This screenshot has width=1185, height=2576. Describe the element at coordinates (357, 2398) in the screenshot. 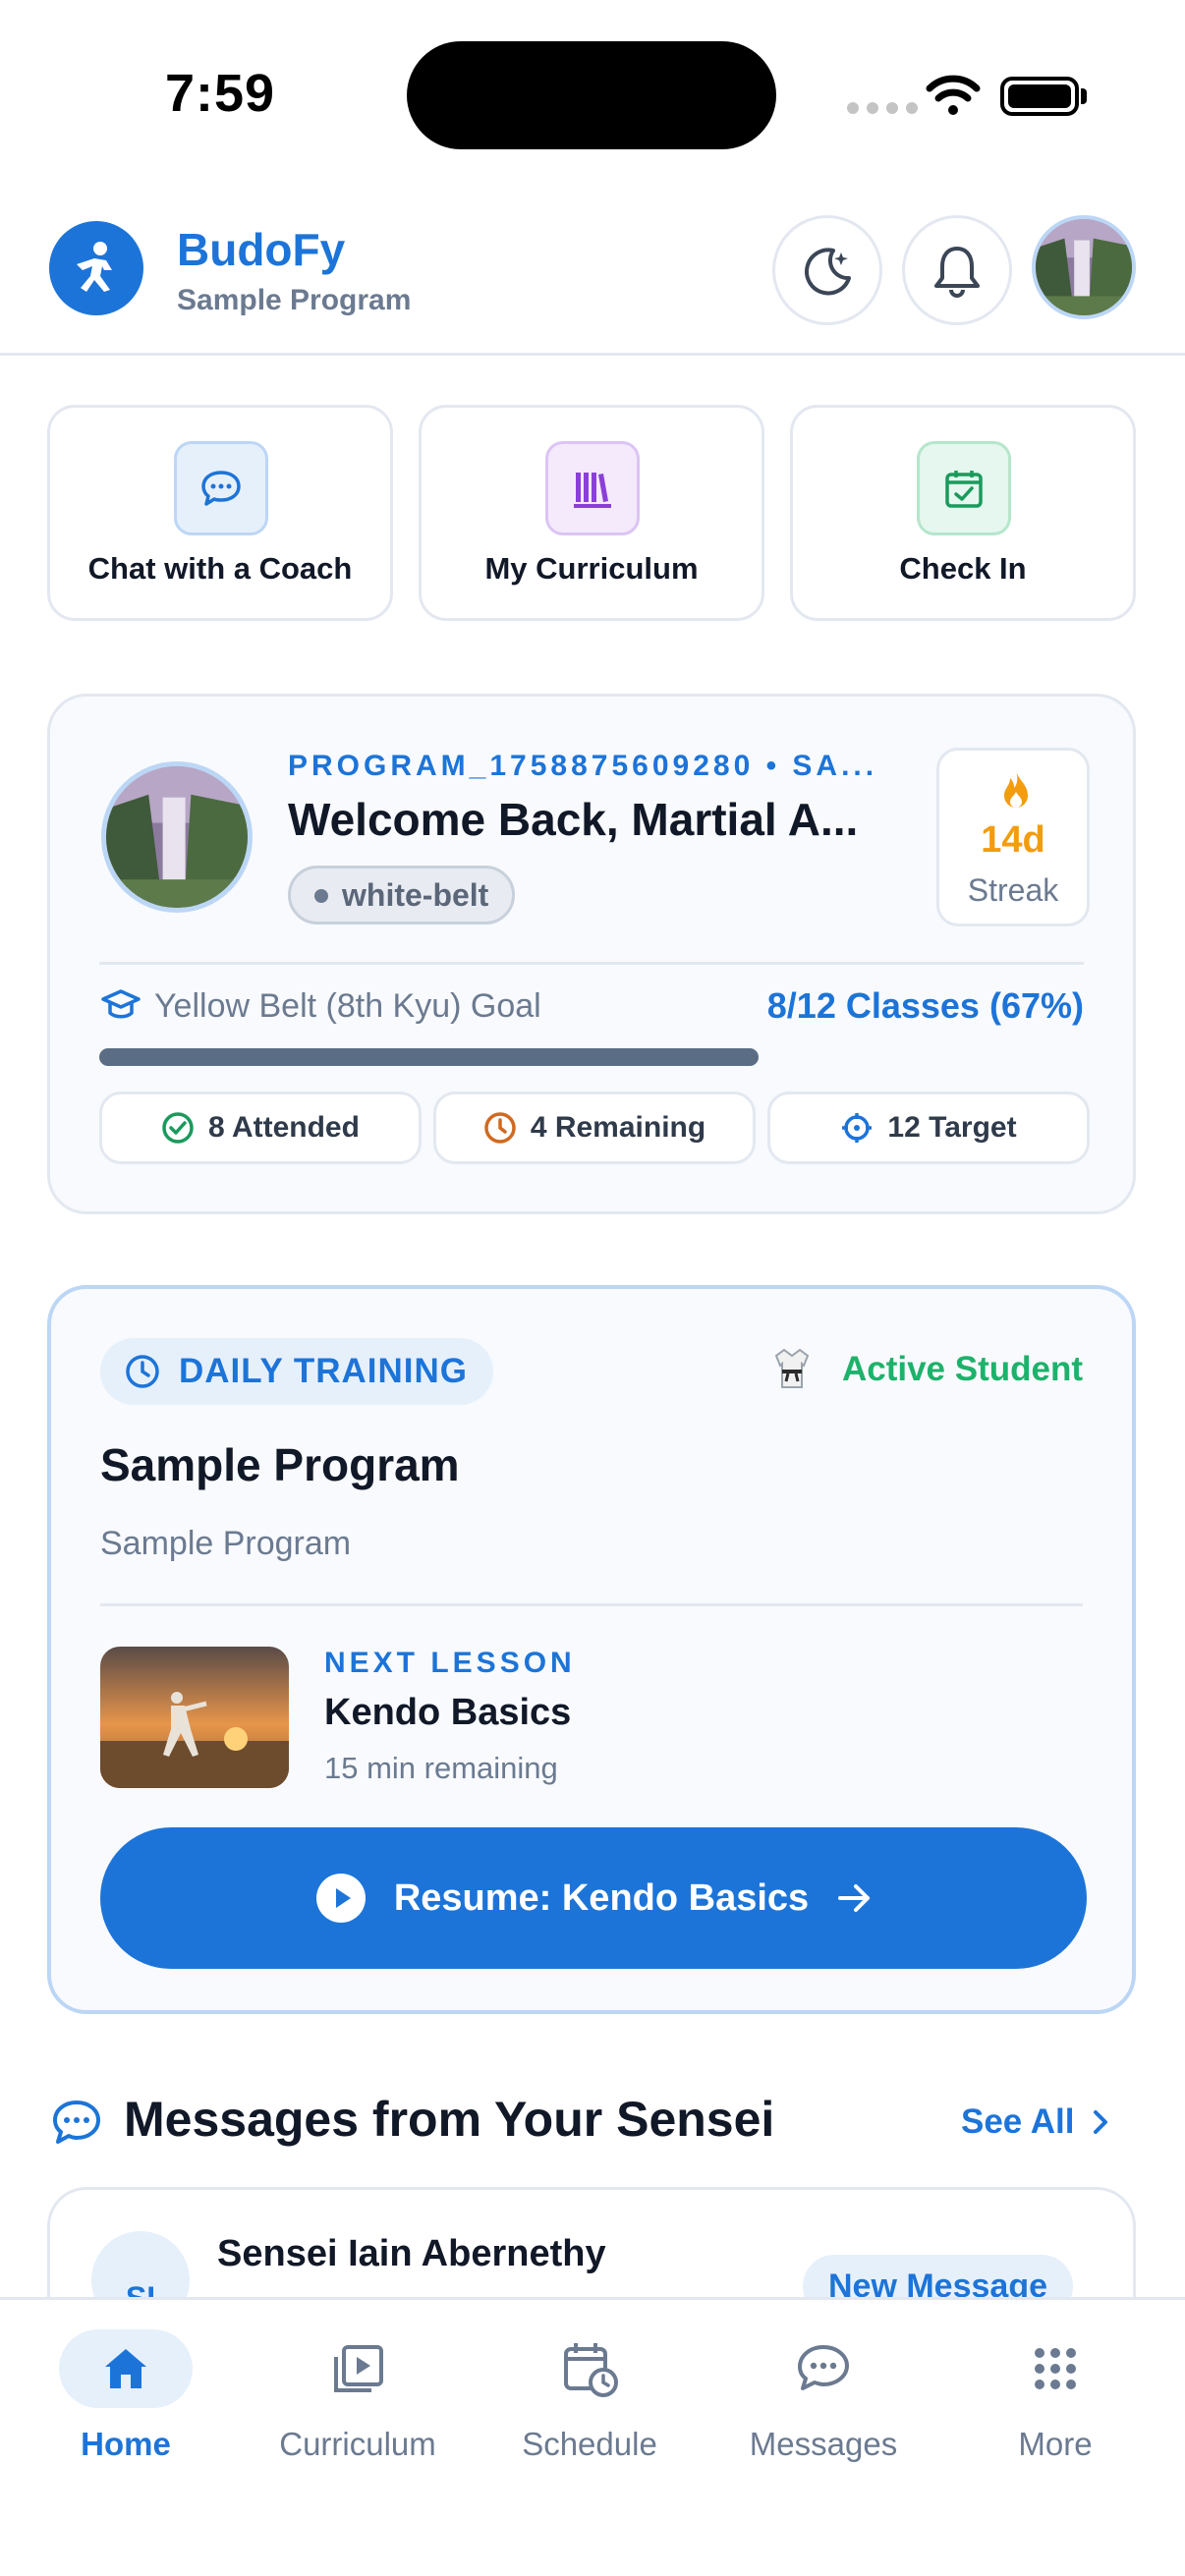

I see `tab-curriculum: Curriculum` at that location.